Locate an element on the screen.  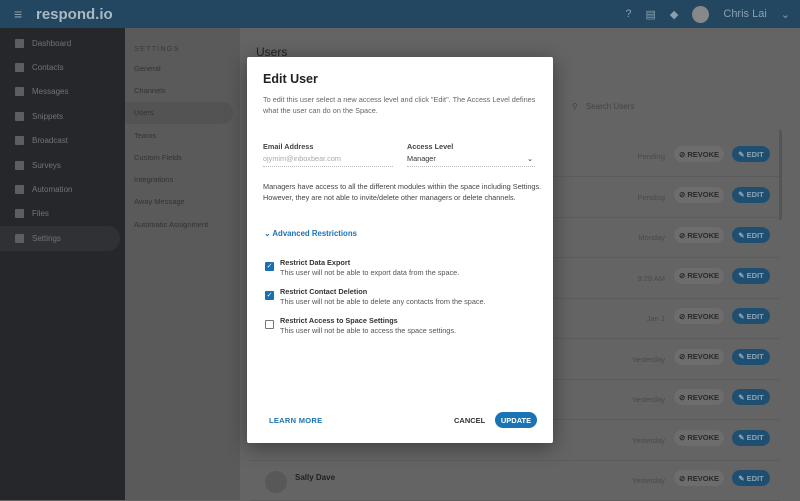
restriction-checkbox is located at coordinates (269, 324).